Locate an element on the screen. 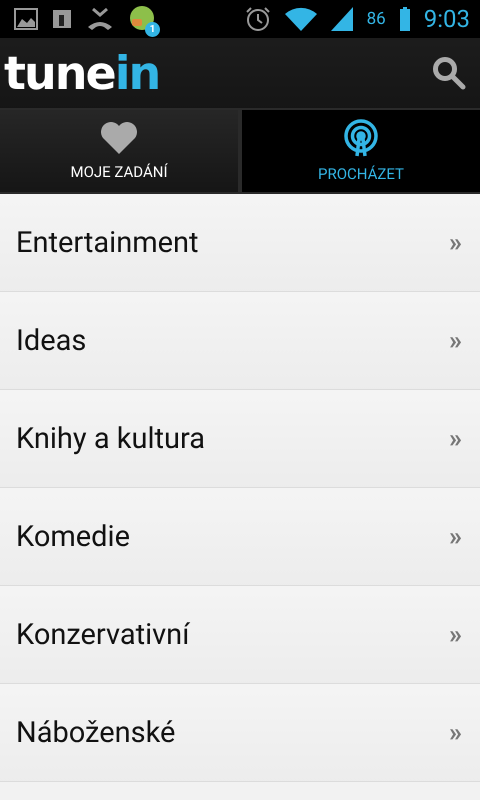 This screenshot has height=800, width=480. category-label: Ideas is located at coordinates (51, 341).